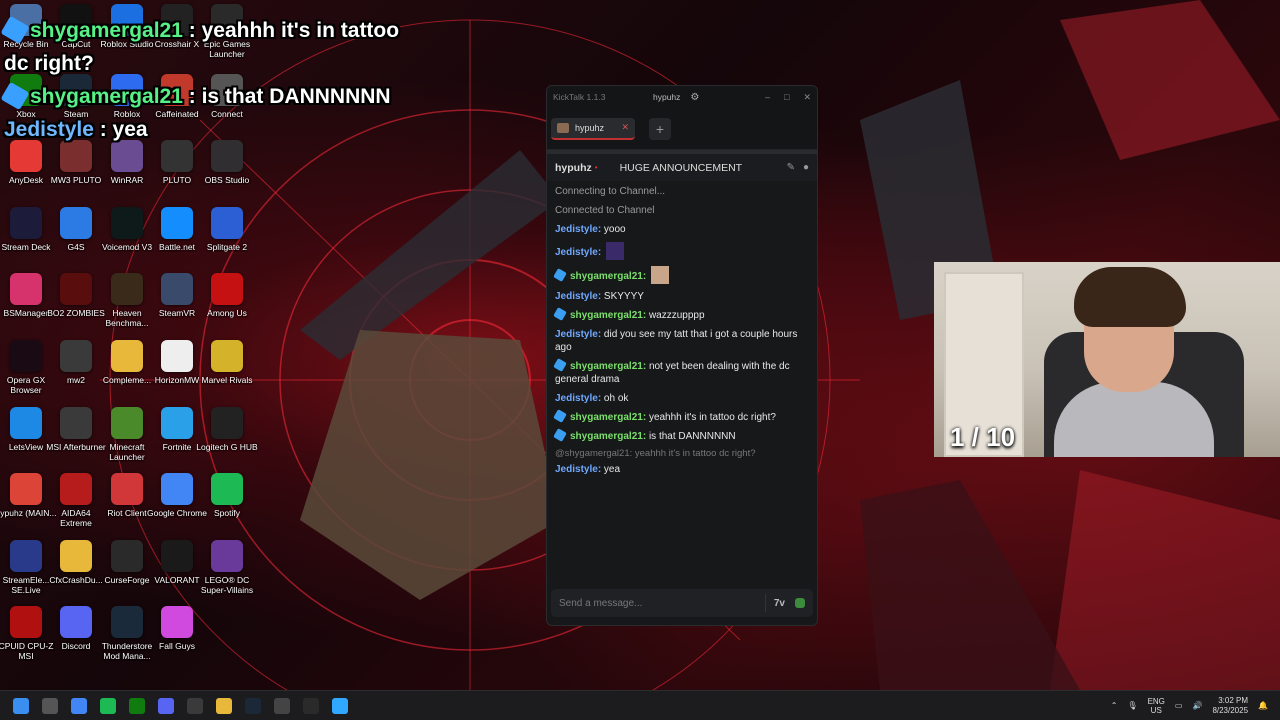 Image resolution: width=1280 pixels, height=720 pixels. What do you see at coordinates (590, 127) in the screenshot?
I see `tab-label: hypuhz` at bounding box center [590, 127].